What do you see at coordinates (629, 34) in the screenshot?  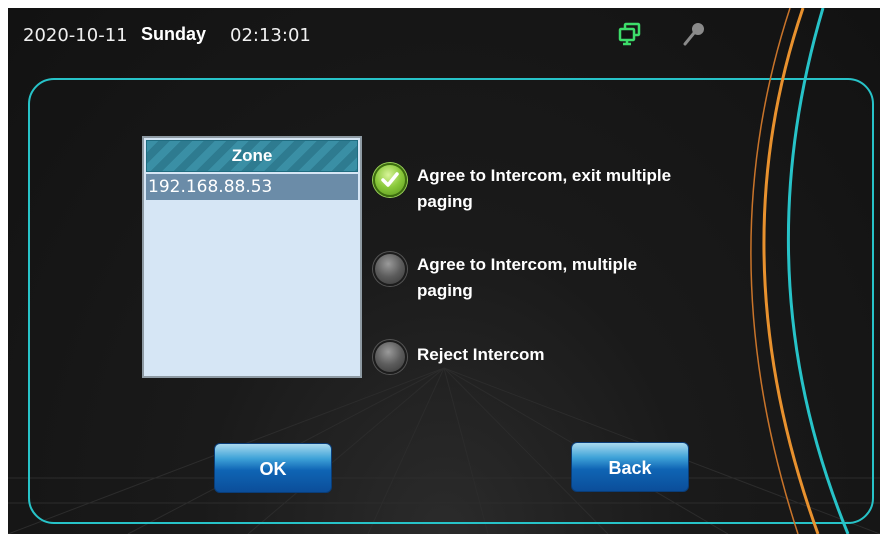 I see `monitor-icon` at bounding box center [629, 34].